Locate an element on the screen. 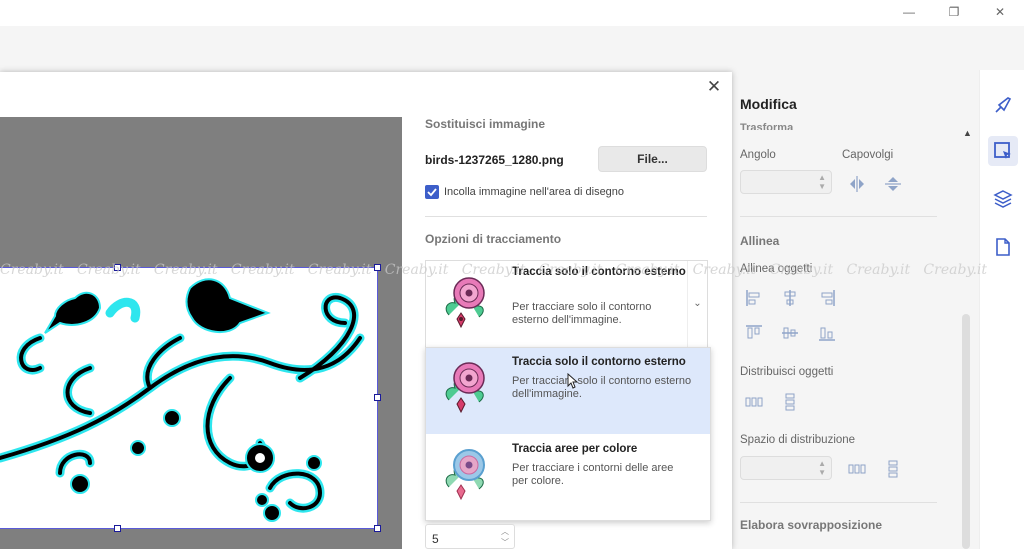 The image size is (1024, 549). close-window-button: ✕ is located at coordinates (1000, 12).